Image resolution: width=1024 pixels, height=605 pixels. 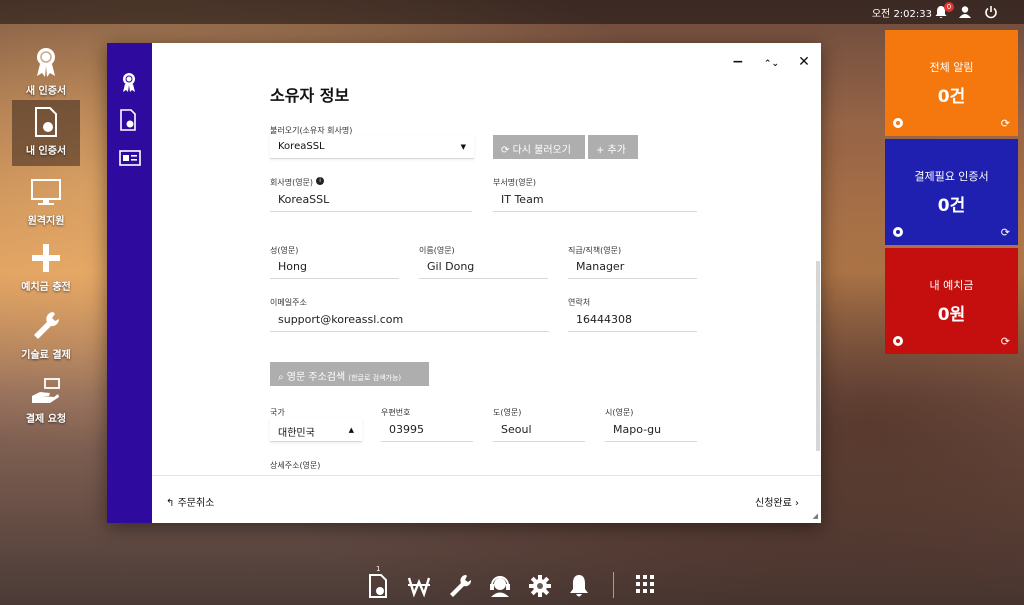 I want to click on address-search-label: 영문 주소검색, so click(x=316, y=377).